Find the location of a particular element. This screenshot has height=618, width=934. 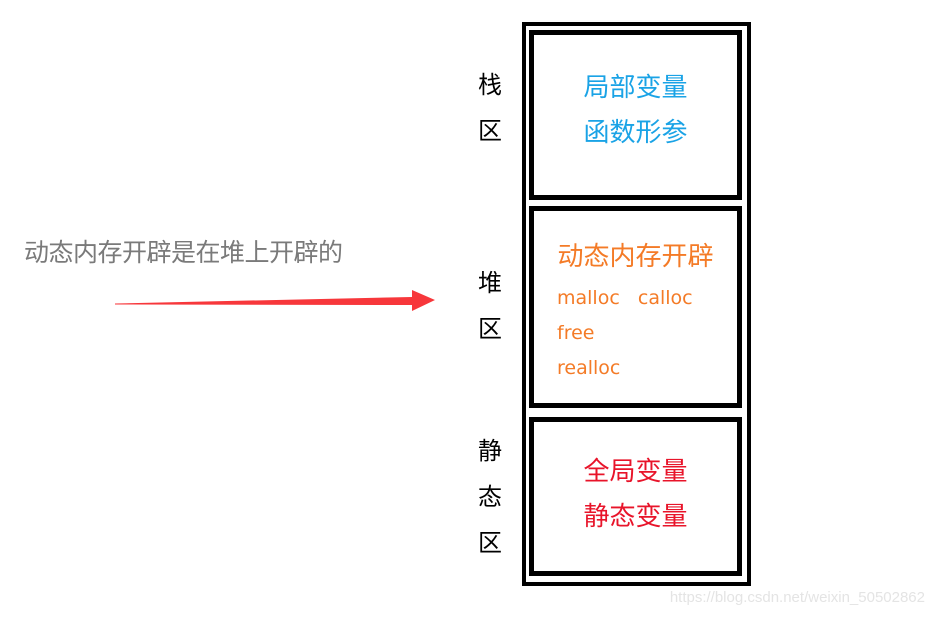

label-char: 栈 is located at coordinates (490, 85).